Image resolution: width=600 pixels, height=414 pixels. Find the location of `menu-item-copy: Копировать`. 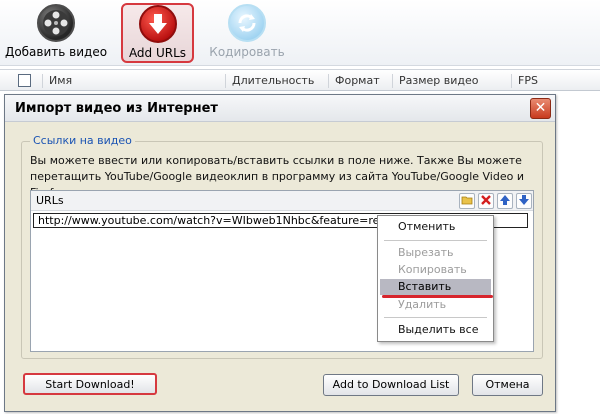

menu-item-copy: Копировать is located at coordinates (432, 269).